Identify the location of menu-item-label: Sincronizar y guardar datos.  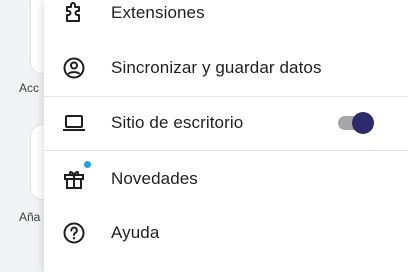
(216, 67).